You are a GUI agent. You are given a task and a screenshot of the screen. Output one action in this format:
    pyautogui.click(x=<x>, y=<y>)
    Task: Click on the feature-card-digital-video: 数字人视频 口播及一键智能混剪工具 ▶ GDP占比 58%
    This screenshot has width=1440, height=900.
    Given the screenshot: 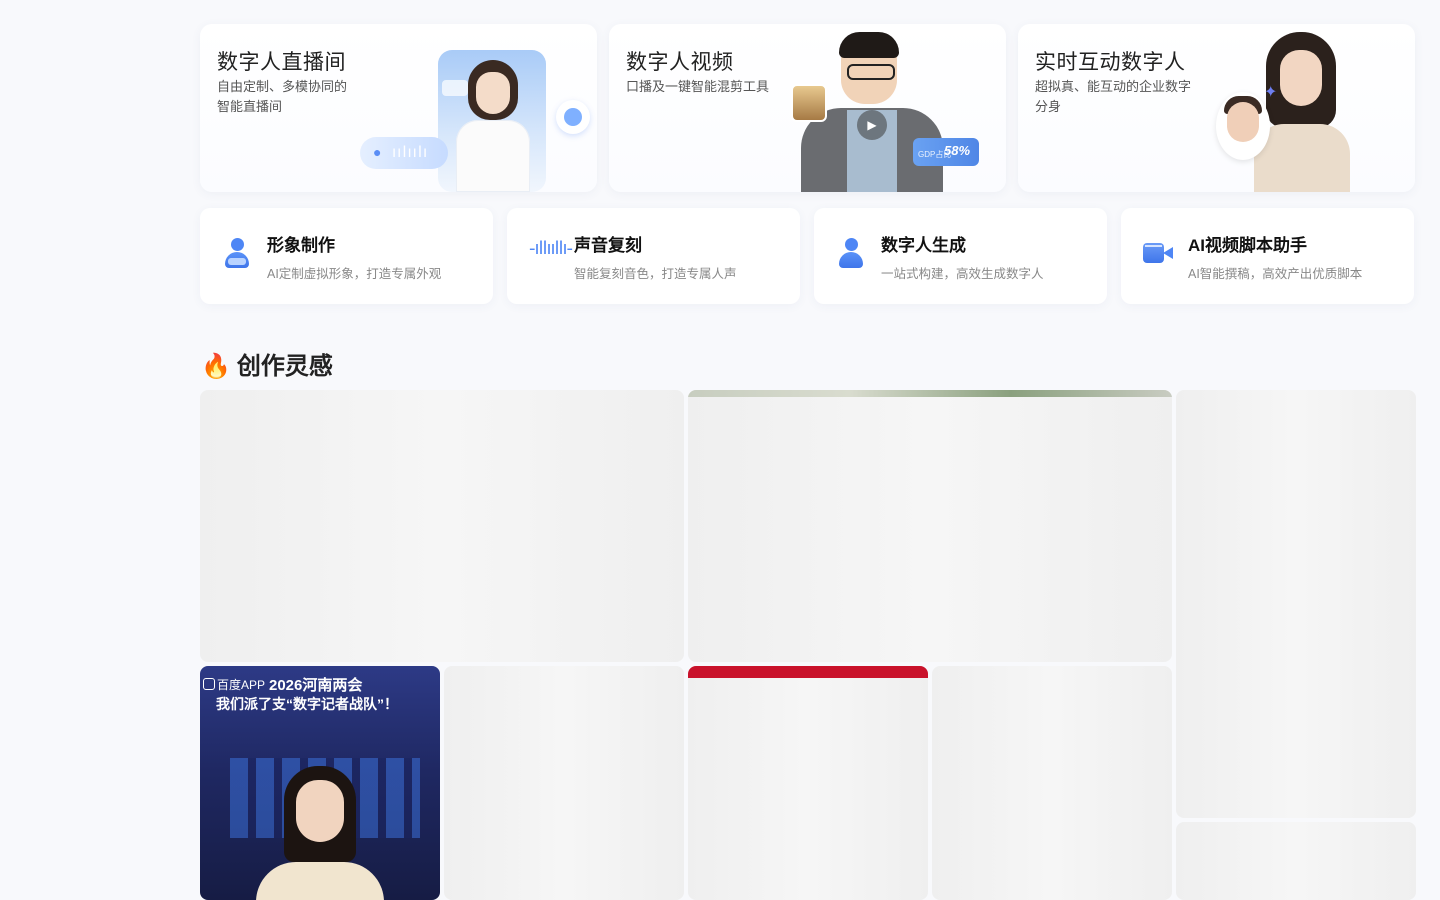 What is the action you would take?
    pyautogui.click(x=807, y=108)
    